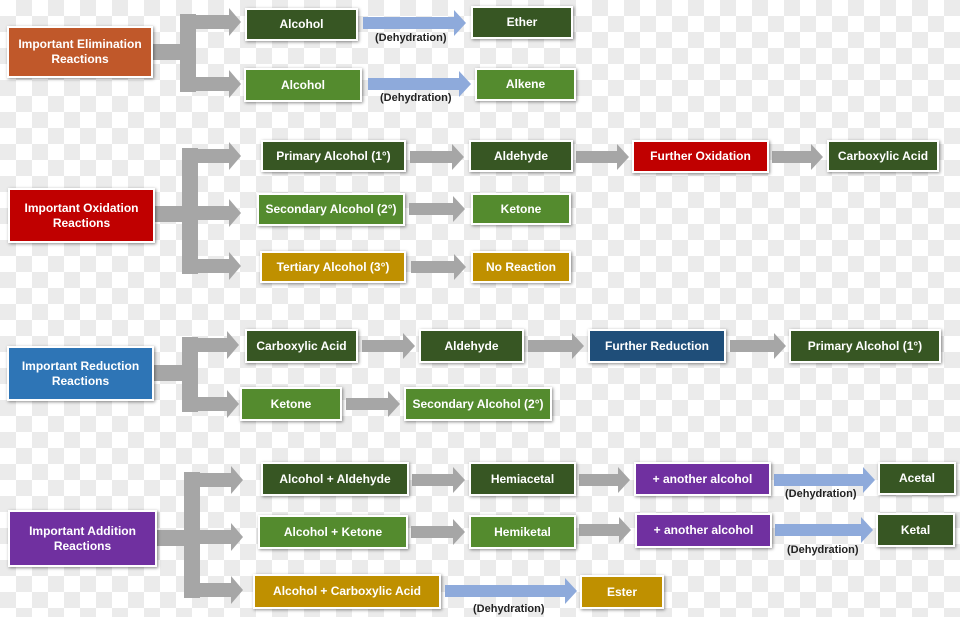  I want to click on node-alcohol-aldehyde: Alcohol + Aldehyde, so click(335, 479).